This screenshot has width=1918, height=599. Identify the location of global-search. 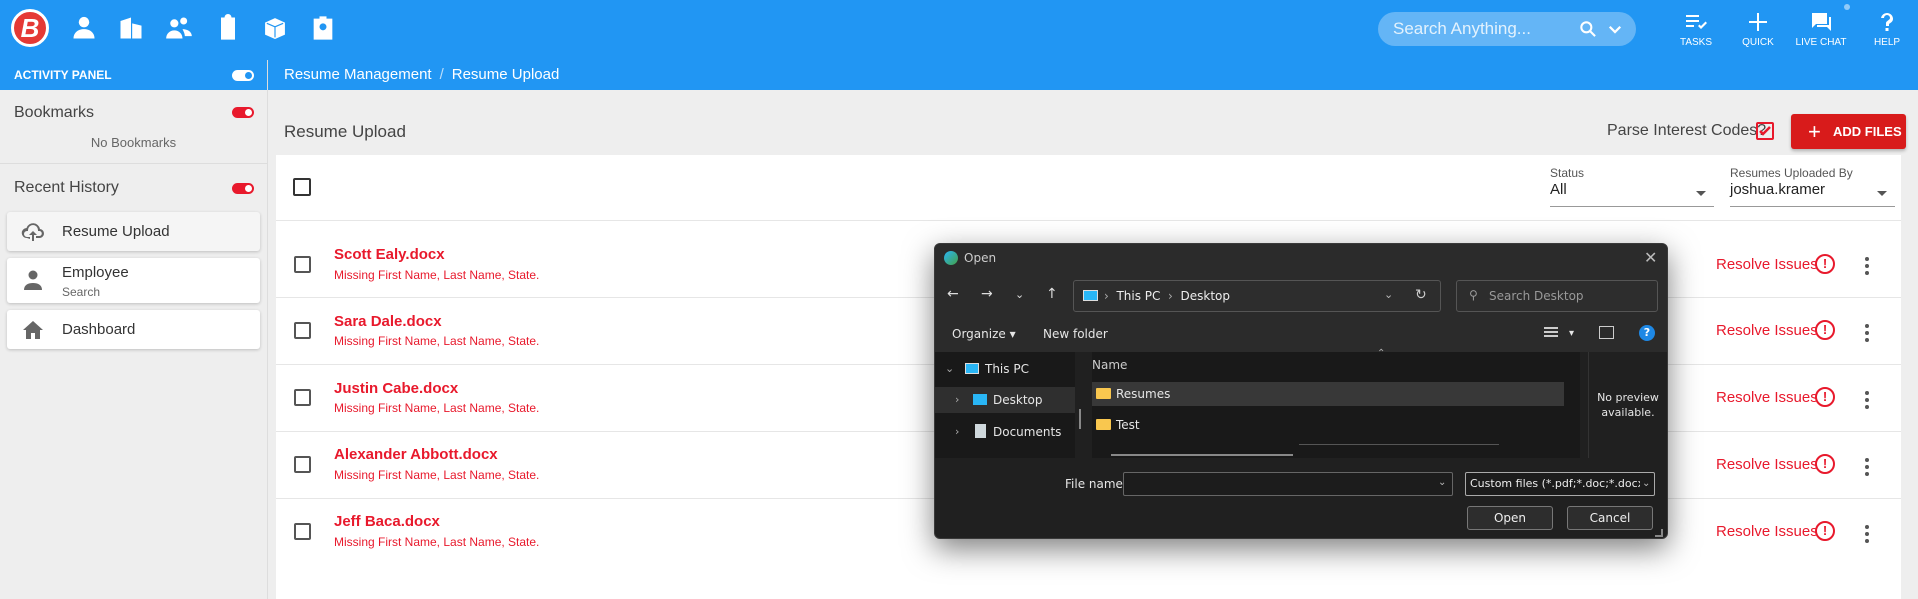
(1507, 29).